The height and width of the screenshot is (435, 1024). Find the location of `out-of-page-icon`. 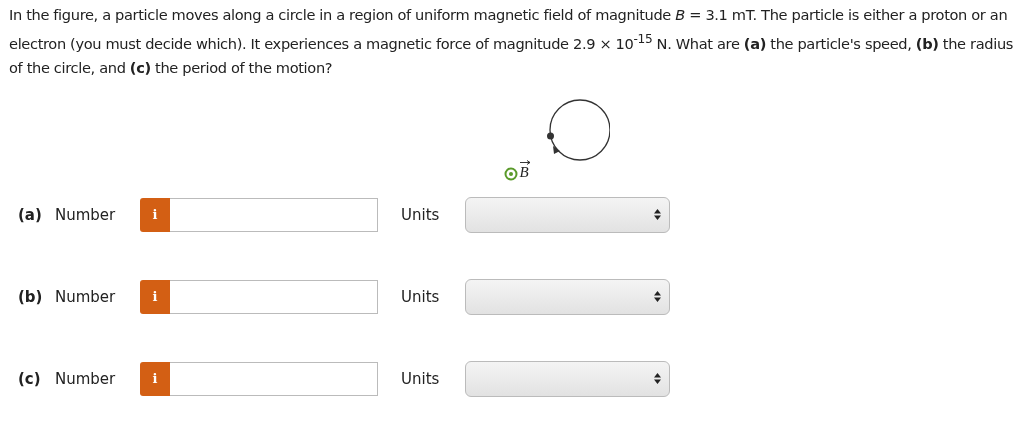

out-of-page-icon is located at coordinates (510, 173).